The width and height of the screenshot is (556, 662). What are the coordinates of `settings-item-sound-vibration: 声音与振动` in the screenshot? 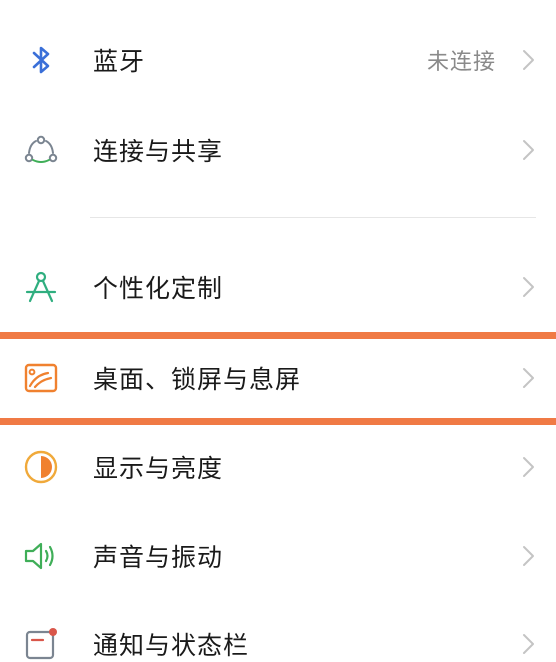 It's located at (278, 556).